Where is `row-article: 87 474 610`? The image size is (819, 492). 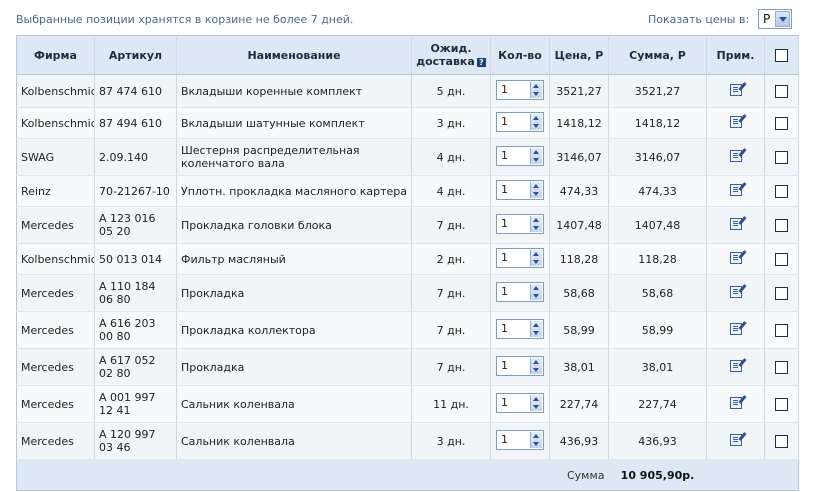
row-article: 87 474 610 is located at coordinates (135, 91).